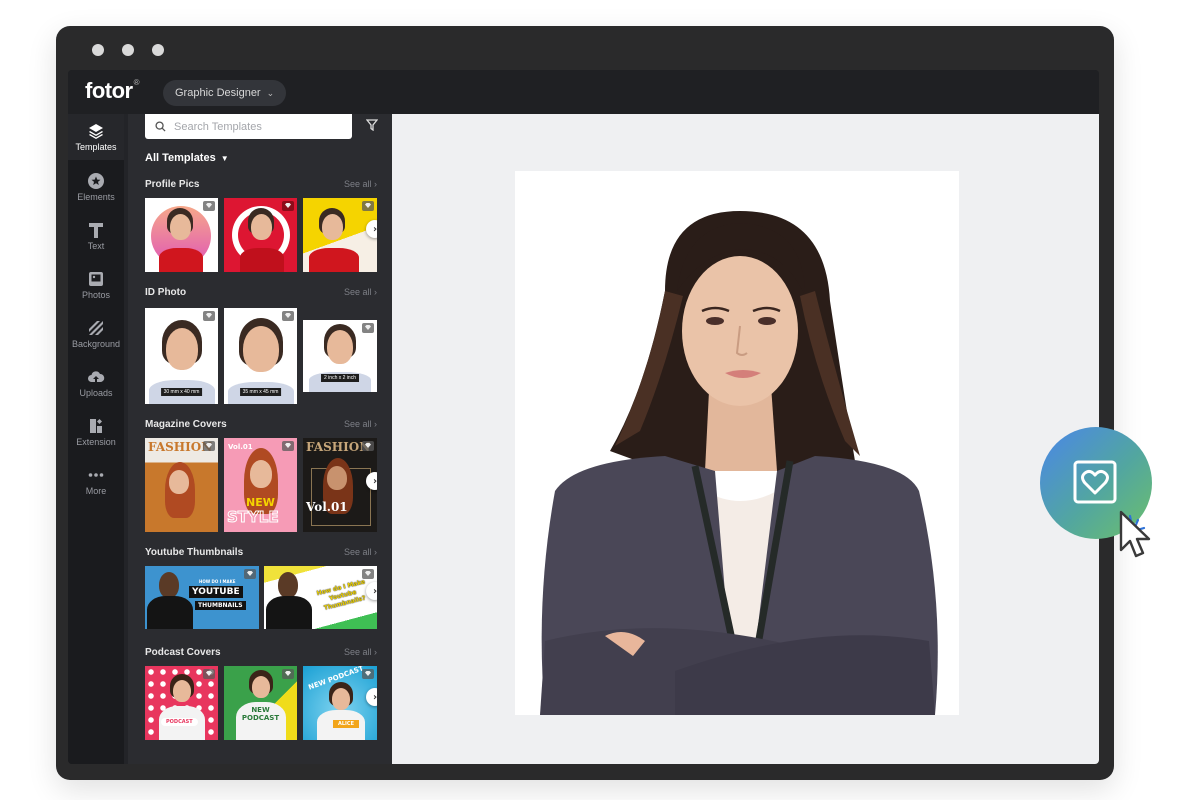 The width and height of the screenshot is (1200, 800). Describe the element at coordinates (181, 703) in the screenshot. I see `template-thumb: PODCAST` at that location.